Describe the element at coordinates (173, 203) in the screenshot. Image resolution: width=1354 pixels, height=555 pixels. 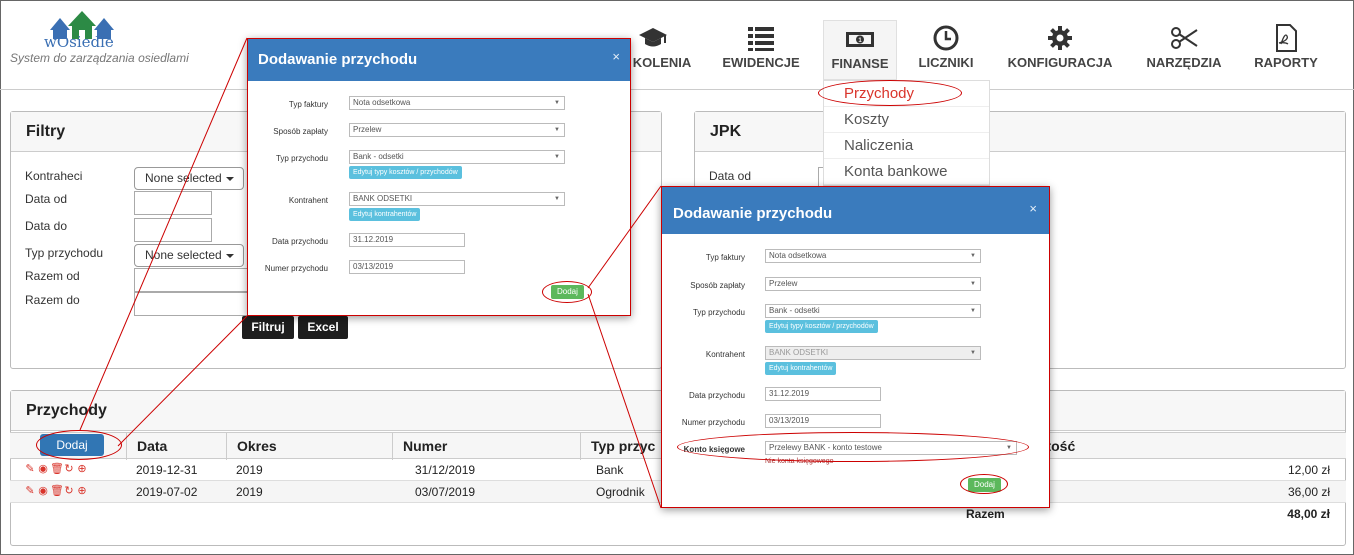
I see `data-od-input` at that location.